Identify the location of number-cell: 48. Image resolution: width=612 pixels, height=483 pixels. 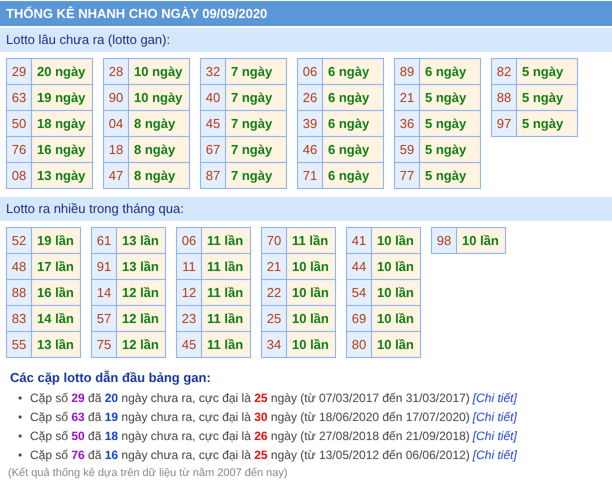
(19, 267).